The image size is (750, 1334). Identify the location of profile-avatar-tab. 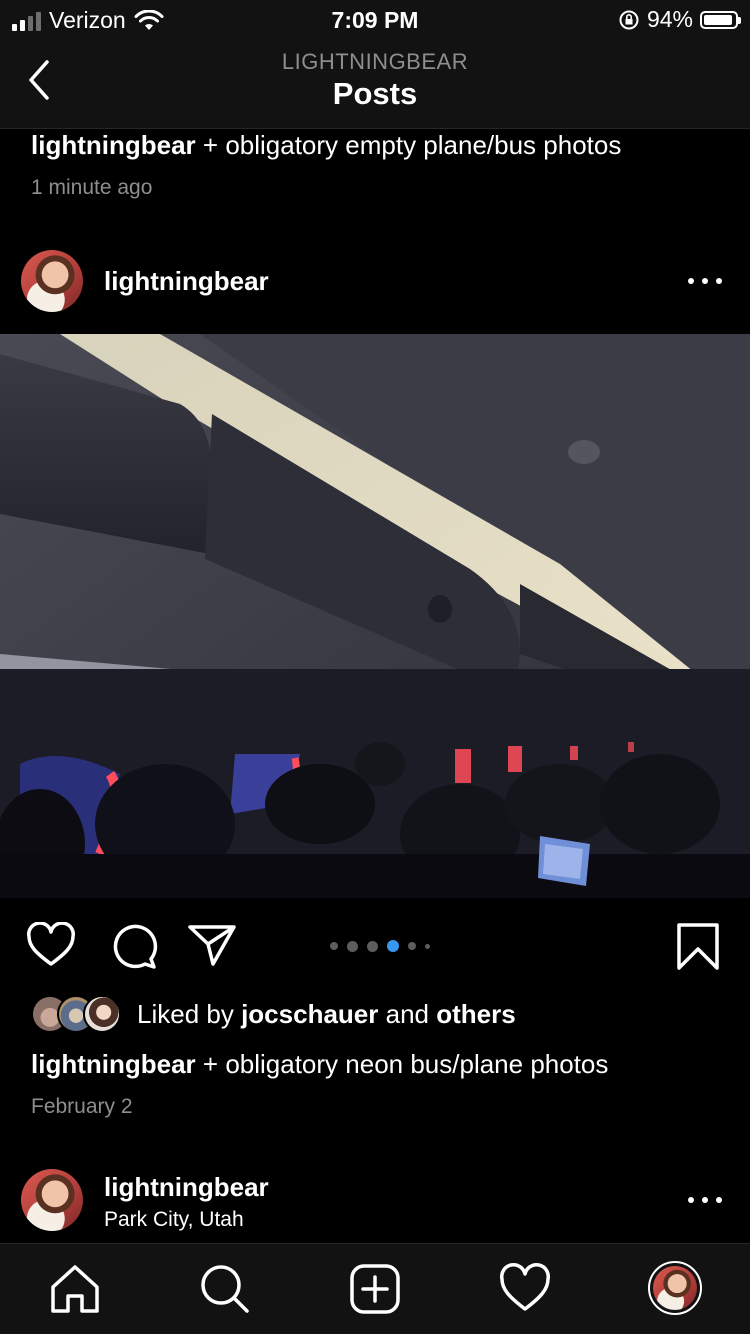
(675, 1288).